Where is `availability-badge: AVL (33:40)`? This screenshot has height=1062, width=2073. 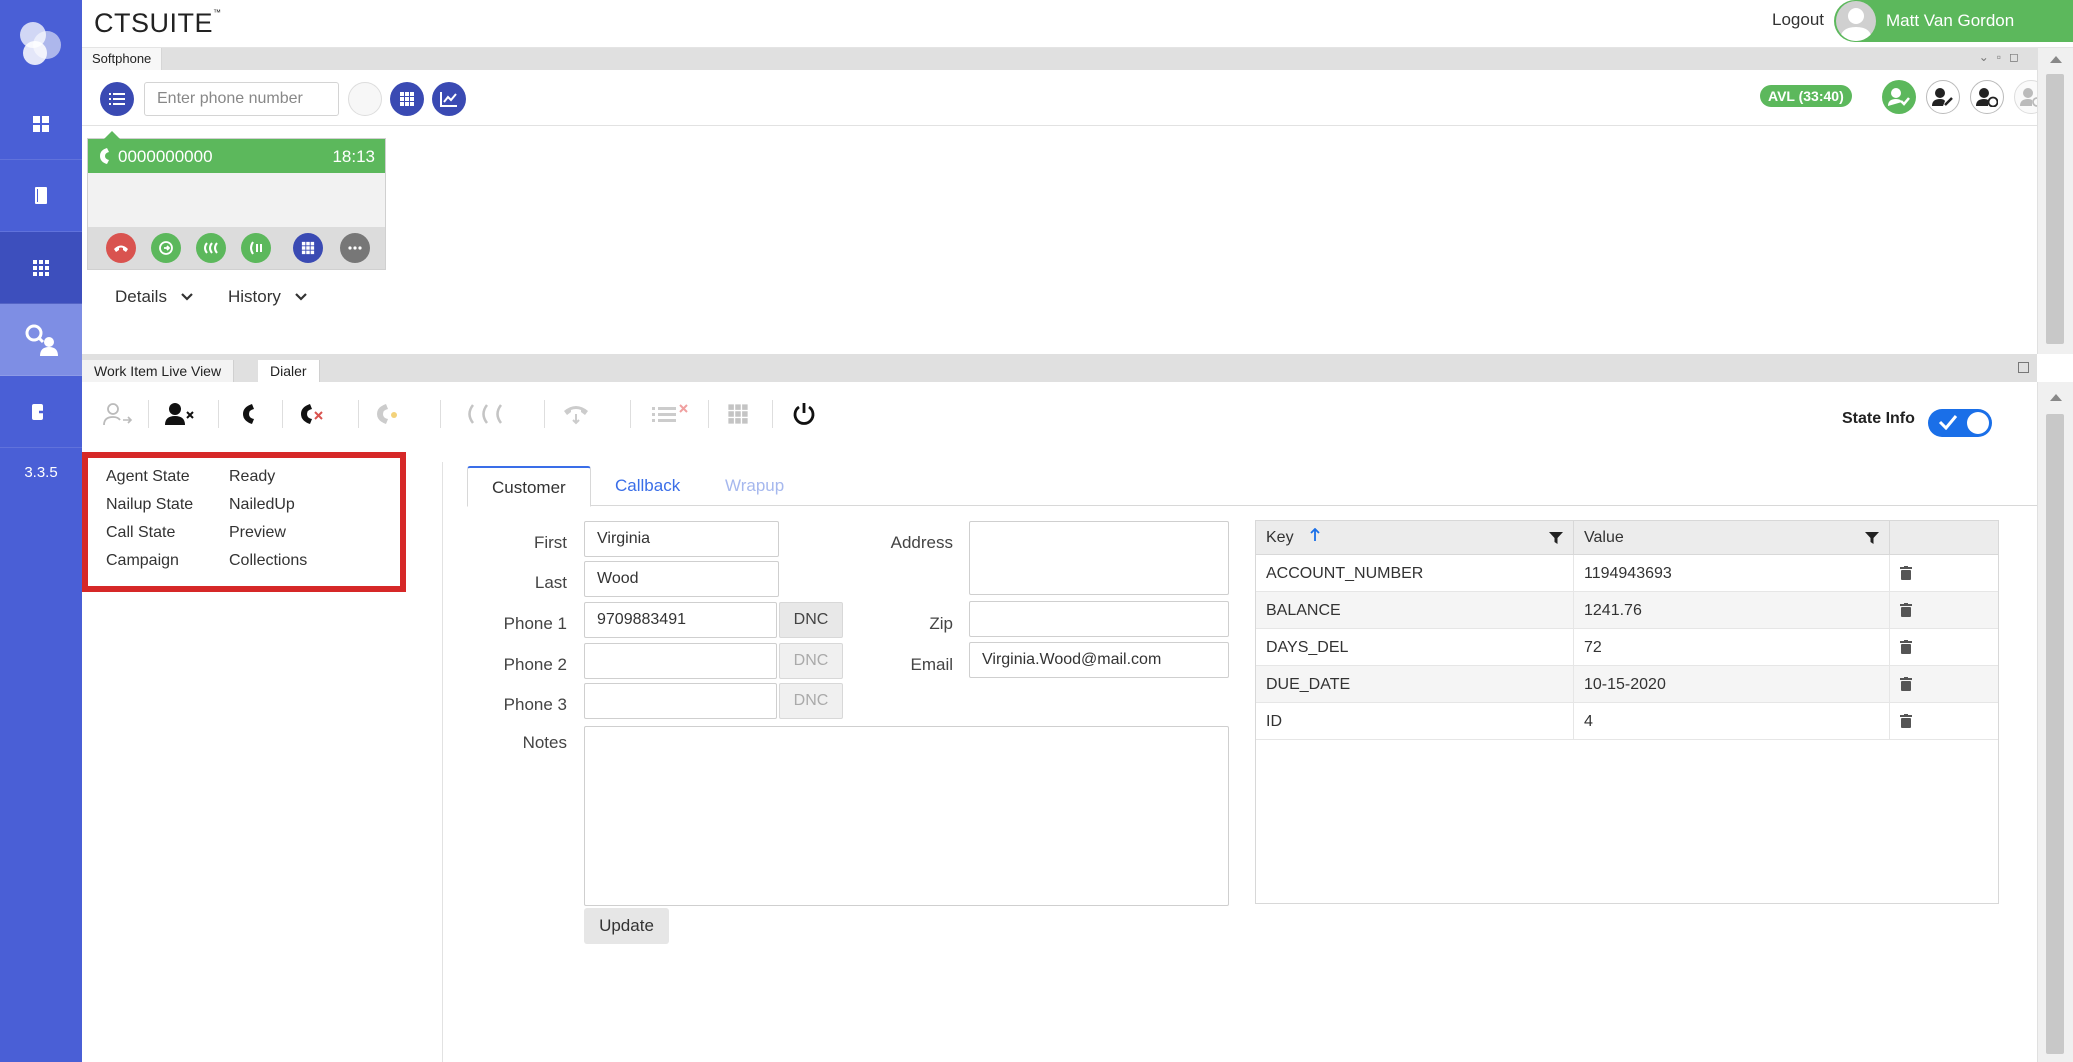 availability-badge: AVL (33:40) is located at coordinates (1806, 96).